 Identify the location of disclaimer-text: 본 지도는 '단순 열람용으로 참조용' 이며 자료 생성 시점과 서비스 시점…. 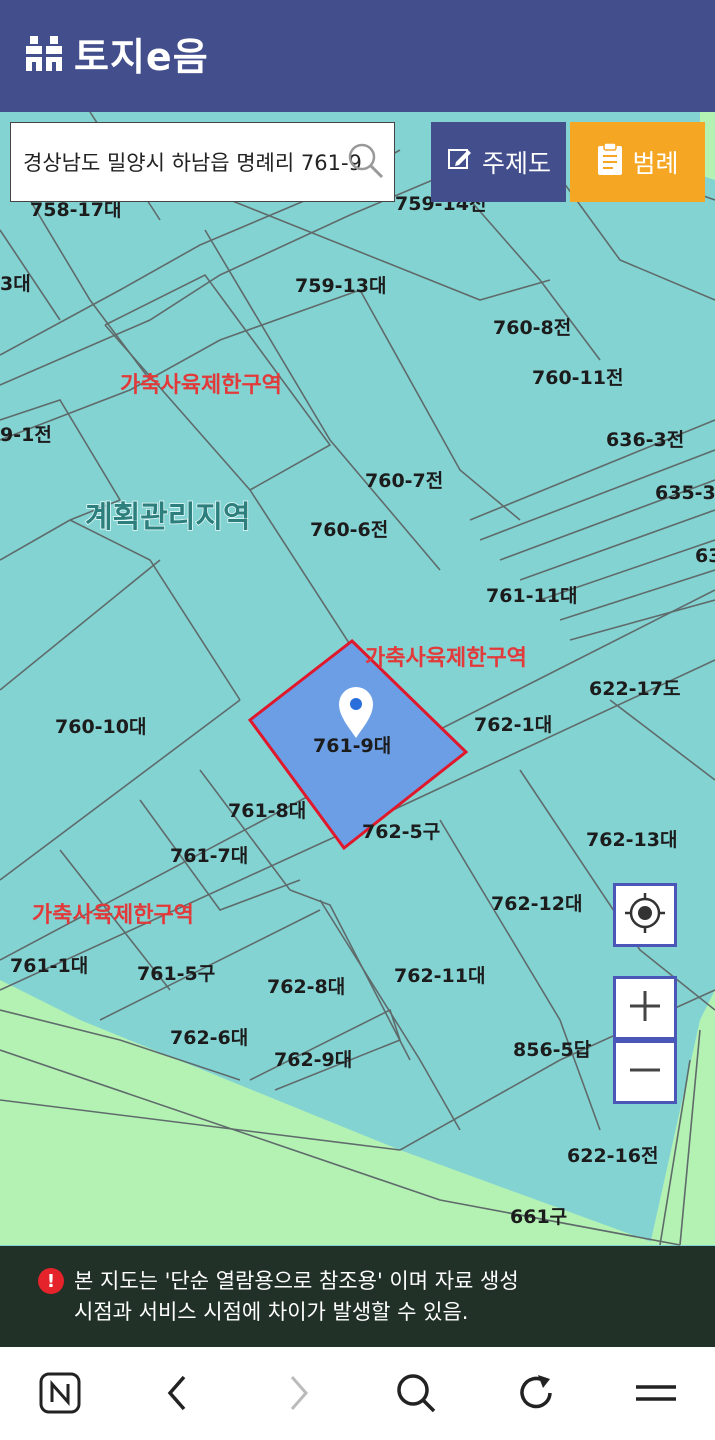
(296, 1306).